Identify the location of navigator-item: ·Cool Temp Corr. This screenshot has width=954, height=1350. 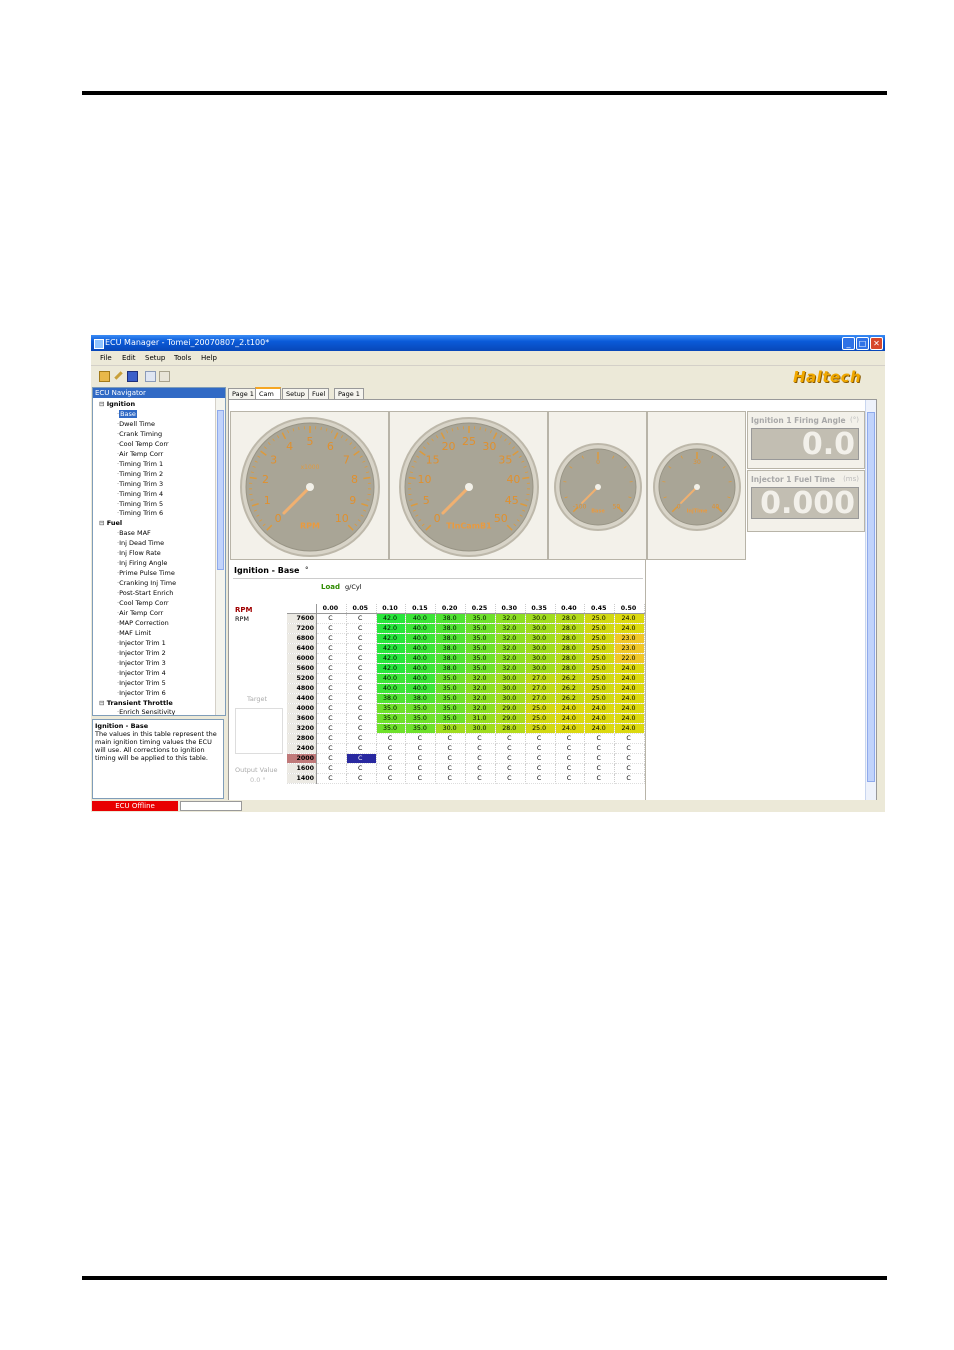
(143, 444).